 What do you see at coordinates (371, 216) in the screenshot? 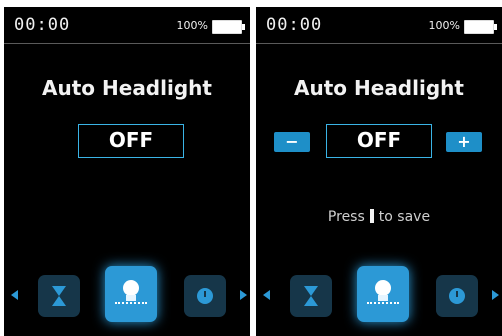
I see `info-button-icon` at bounding box center [371, 216].